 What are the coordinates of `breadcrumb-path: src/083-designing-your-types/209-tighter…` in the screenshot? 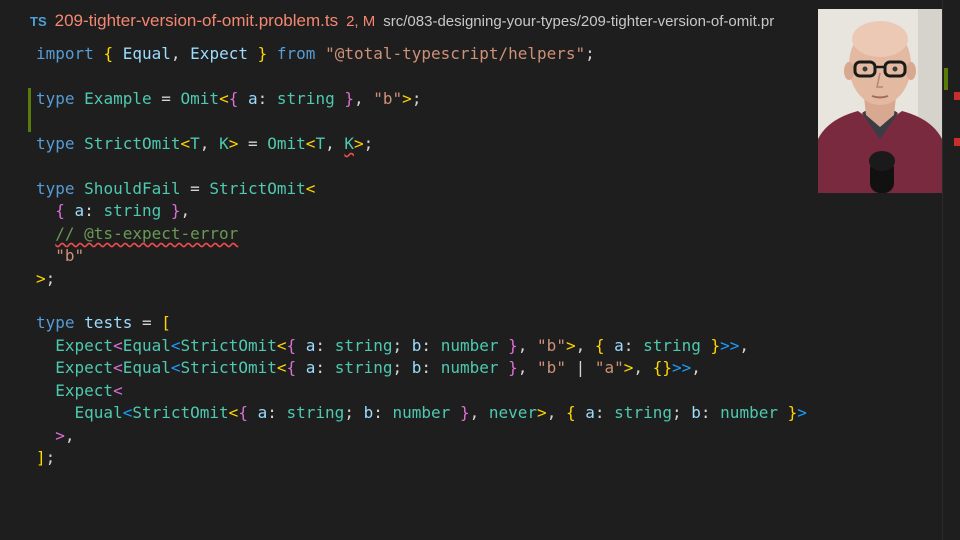 It's located at (578, 21).